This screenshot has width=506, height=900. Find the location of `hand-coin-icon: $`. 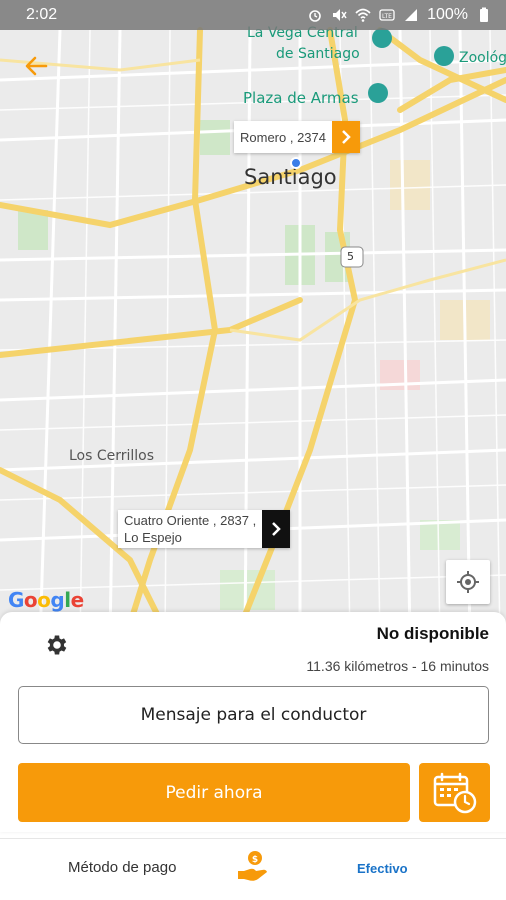

hand-coin-icon: $ is located at coordinates (252, 866).